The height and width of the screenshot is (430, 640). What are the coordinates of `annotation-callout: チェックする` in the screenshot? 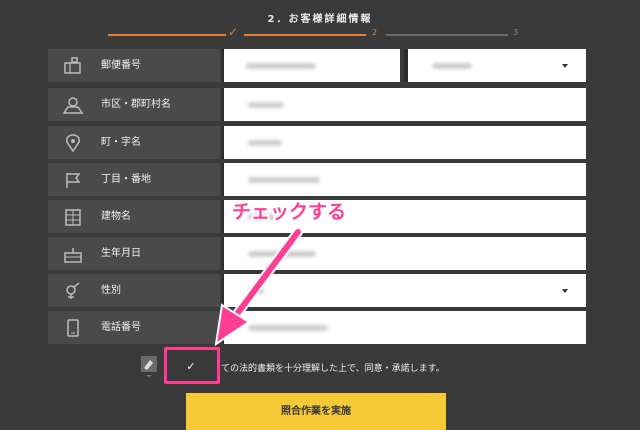 It's located at (289, 212).